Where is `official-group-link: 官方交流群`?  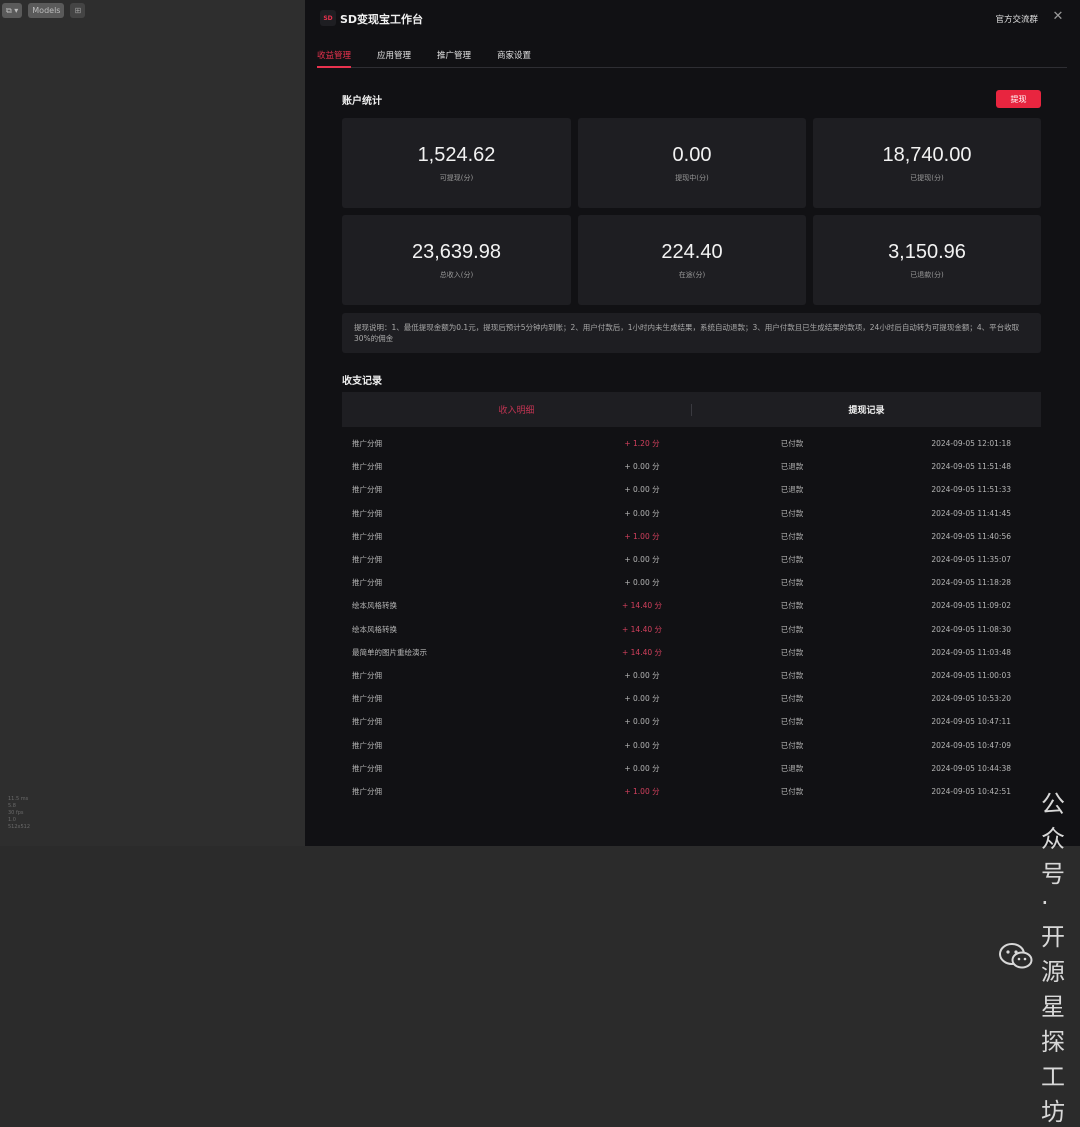 official-group-link: 官方交流群 is located at coordinates (1016, 19).